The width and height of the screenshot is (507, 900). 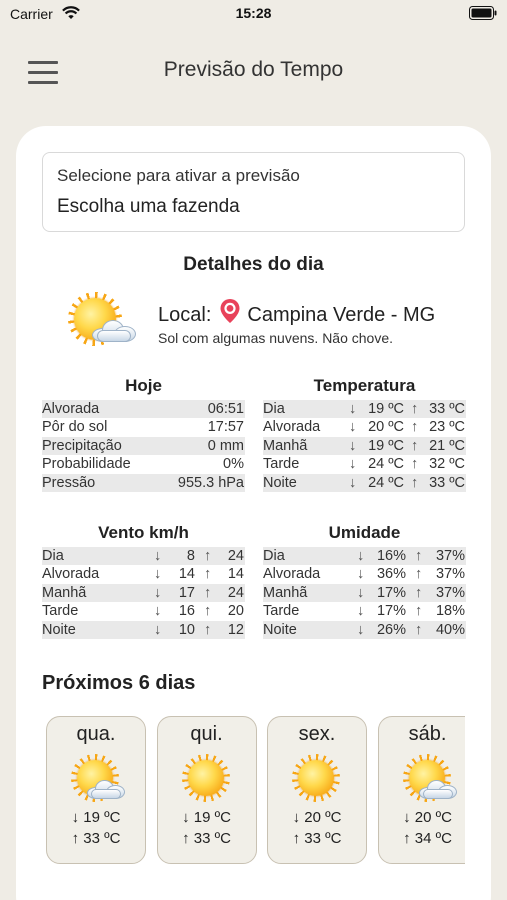 What do you see at coordinates (253, 70) in the screenshot?
I see `app-header: Previsão do Tempo` at bounding box center [253, 70].